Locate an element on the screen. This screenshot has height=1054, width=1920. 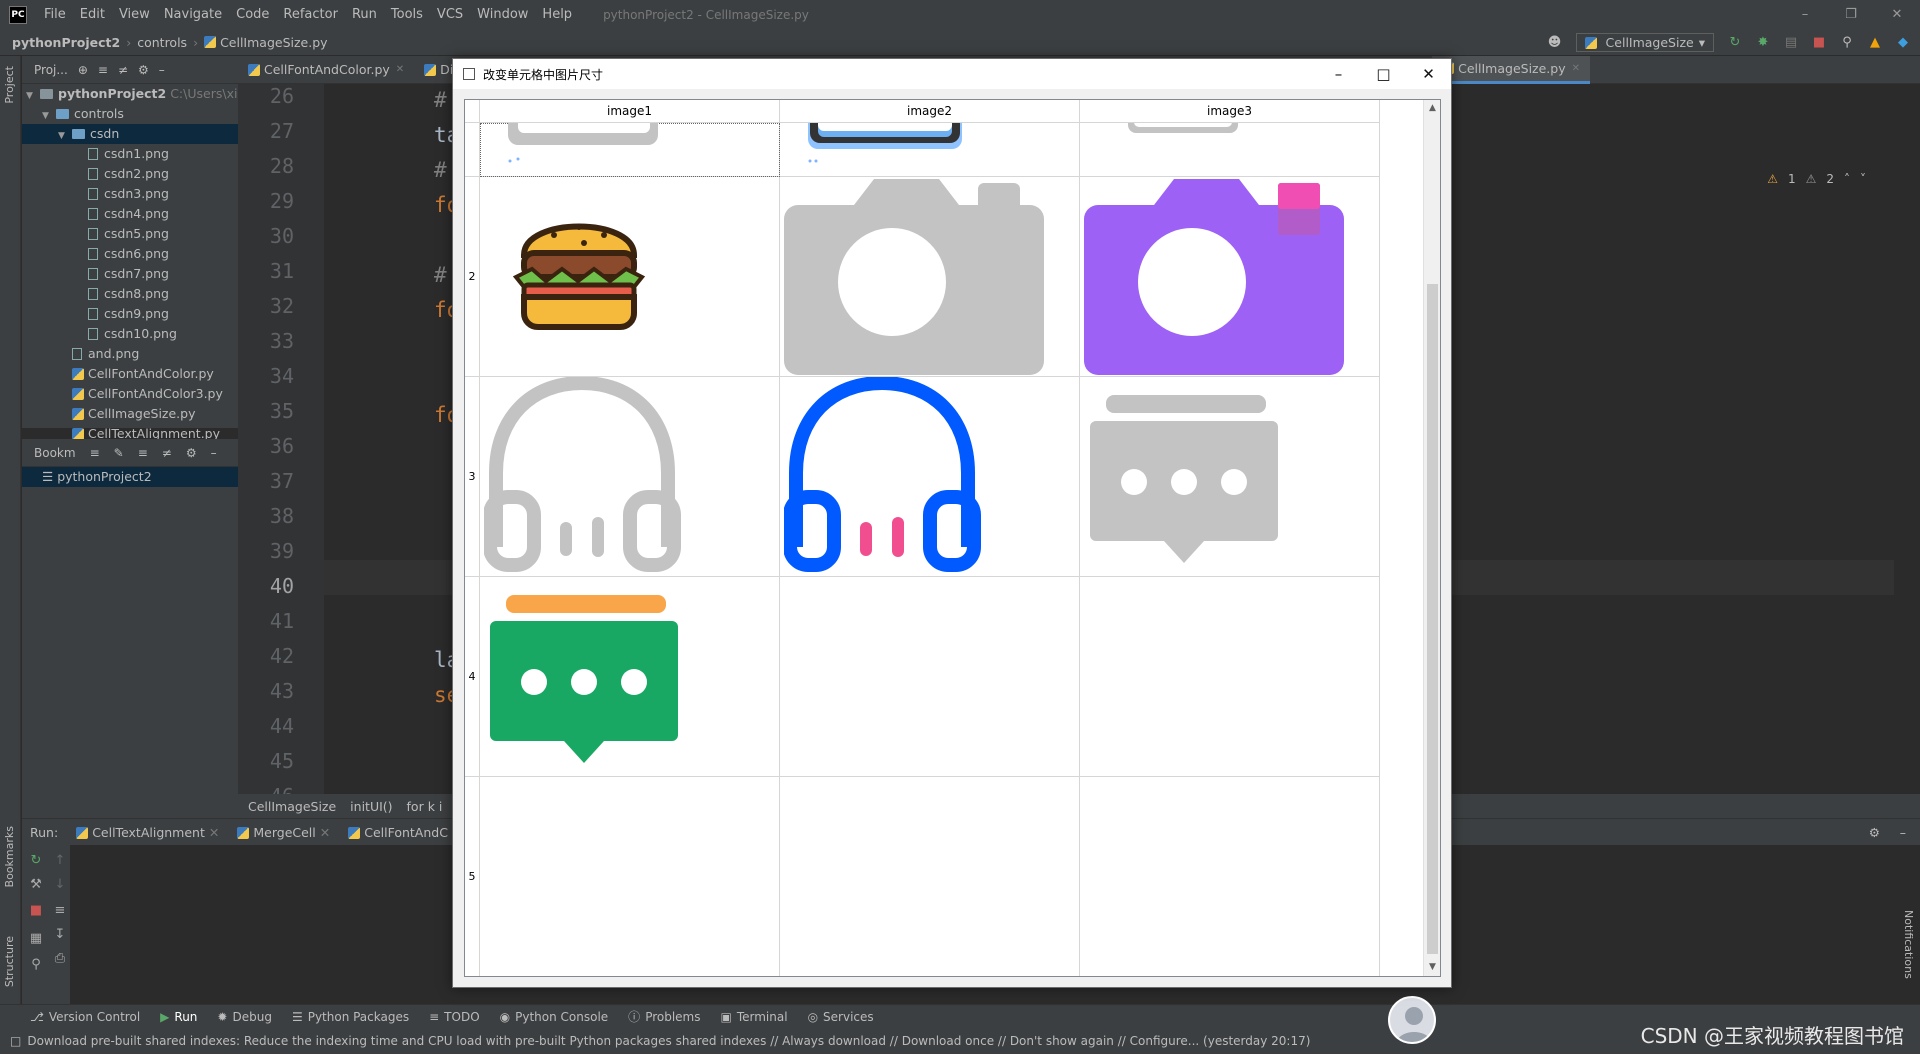
structure-tool-button: Structure is located at coordinates (9, 961).